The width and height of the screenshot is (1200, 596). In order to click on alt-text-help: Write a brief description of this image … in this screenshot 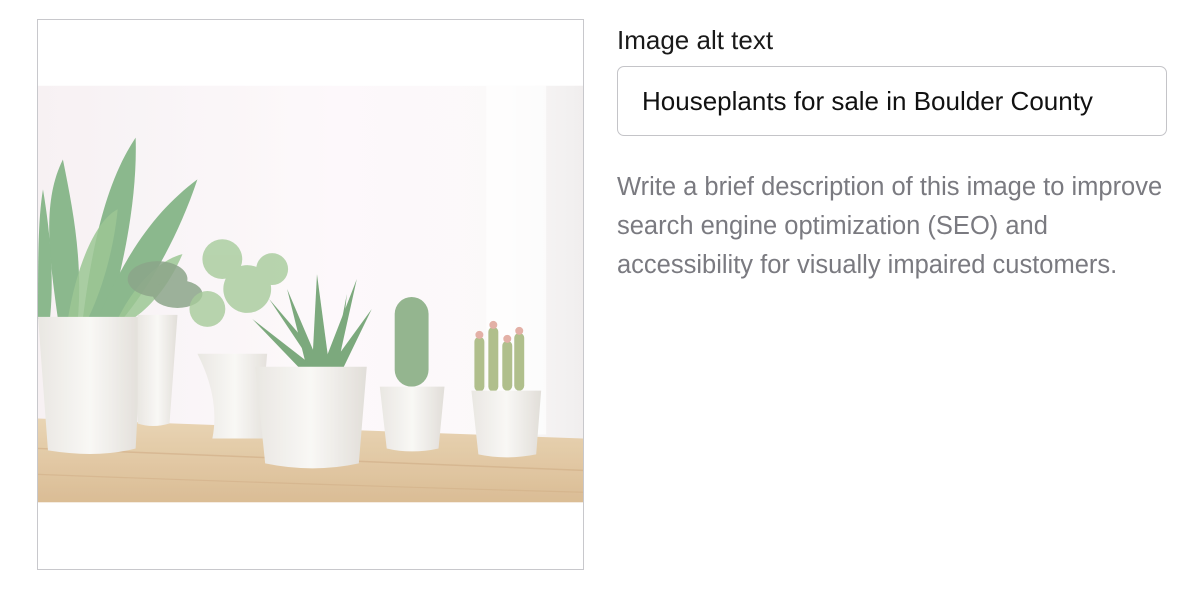, I will do `click(890, 226)`.